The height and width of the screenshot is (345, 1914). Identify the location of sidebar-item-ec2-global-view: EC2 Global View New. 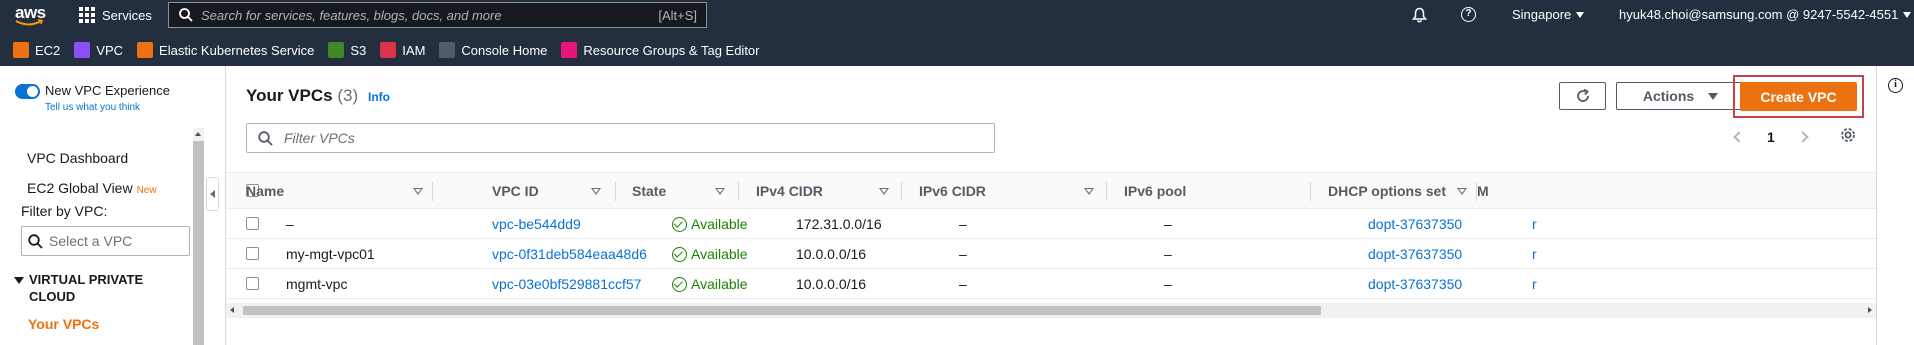
(92, 188).